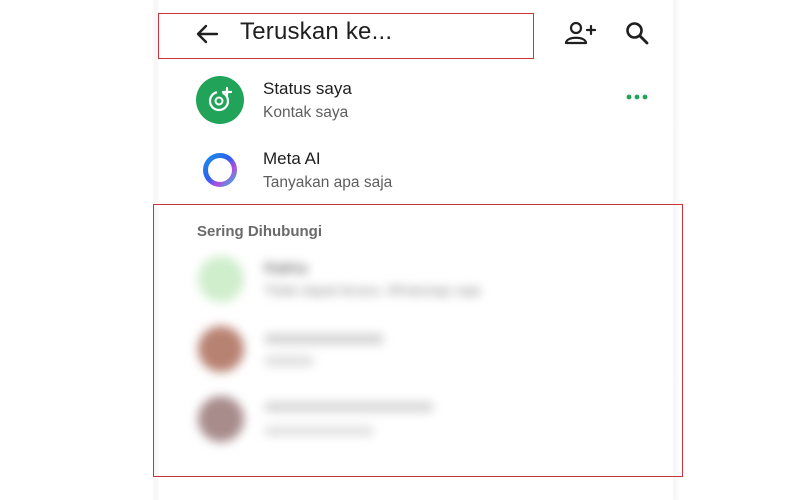  What do you see at coordinates (292, 158) in the screenshot?
I see `meta-ai-title: Meta AI` at bounding box center [292, 158].